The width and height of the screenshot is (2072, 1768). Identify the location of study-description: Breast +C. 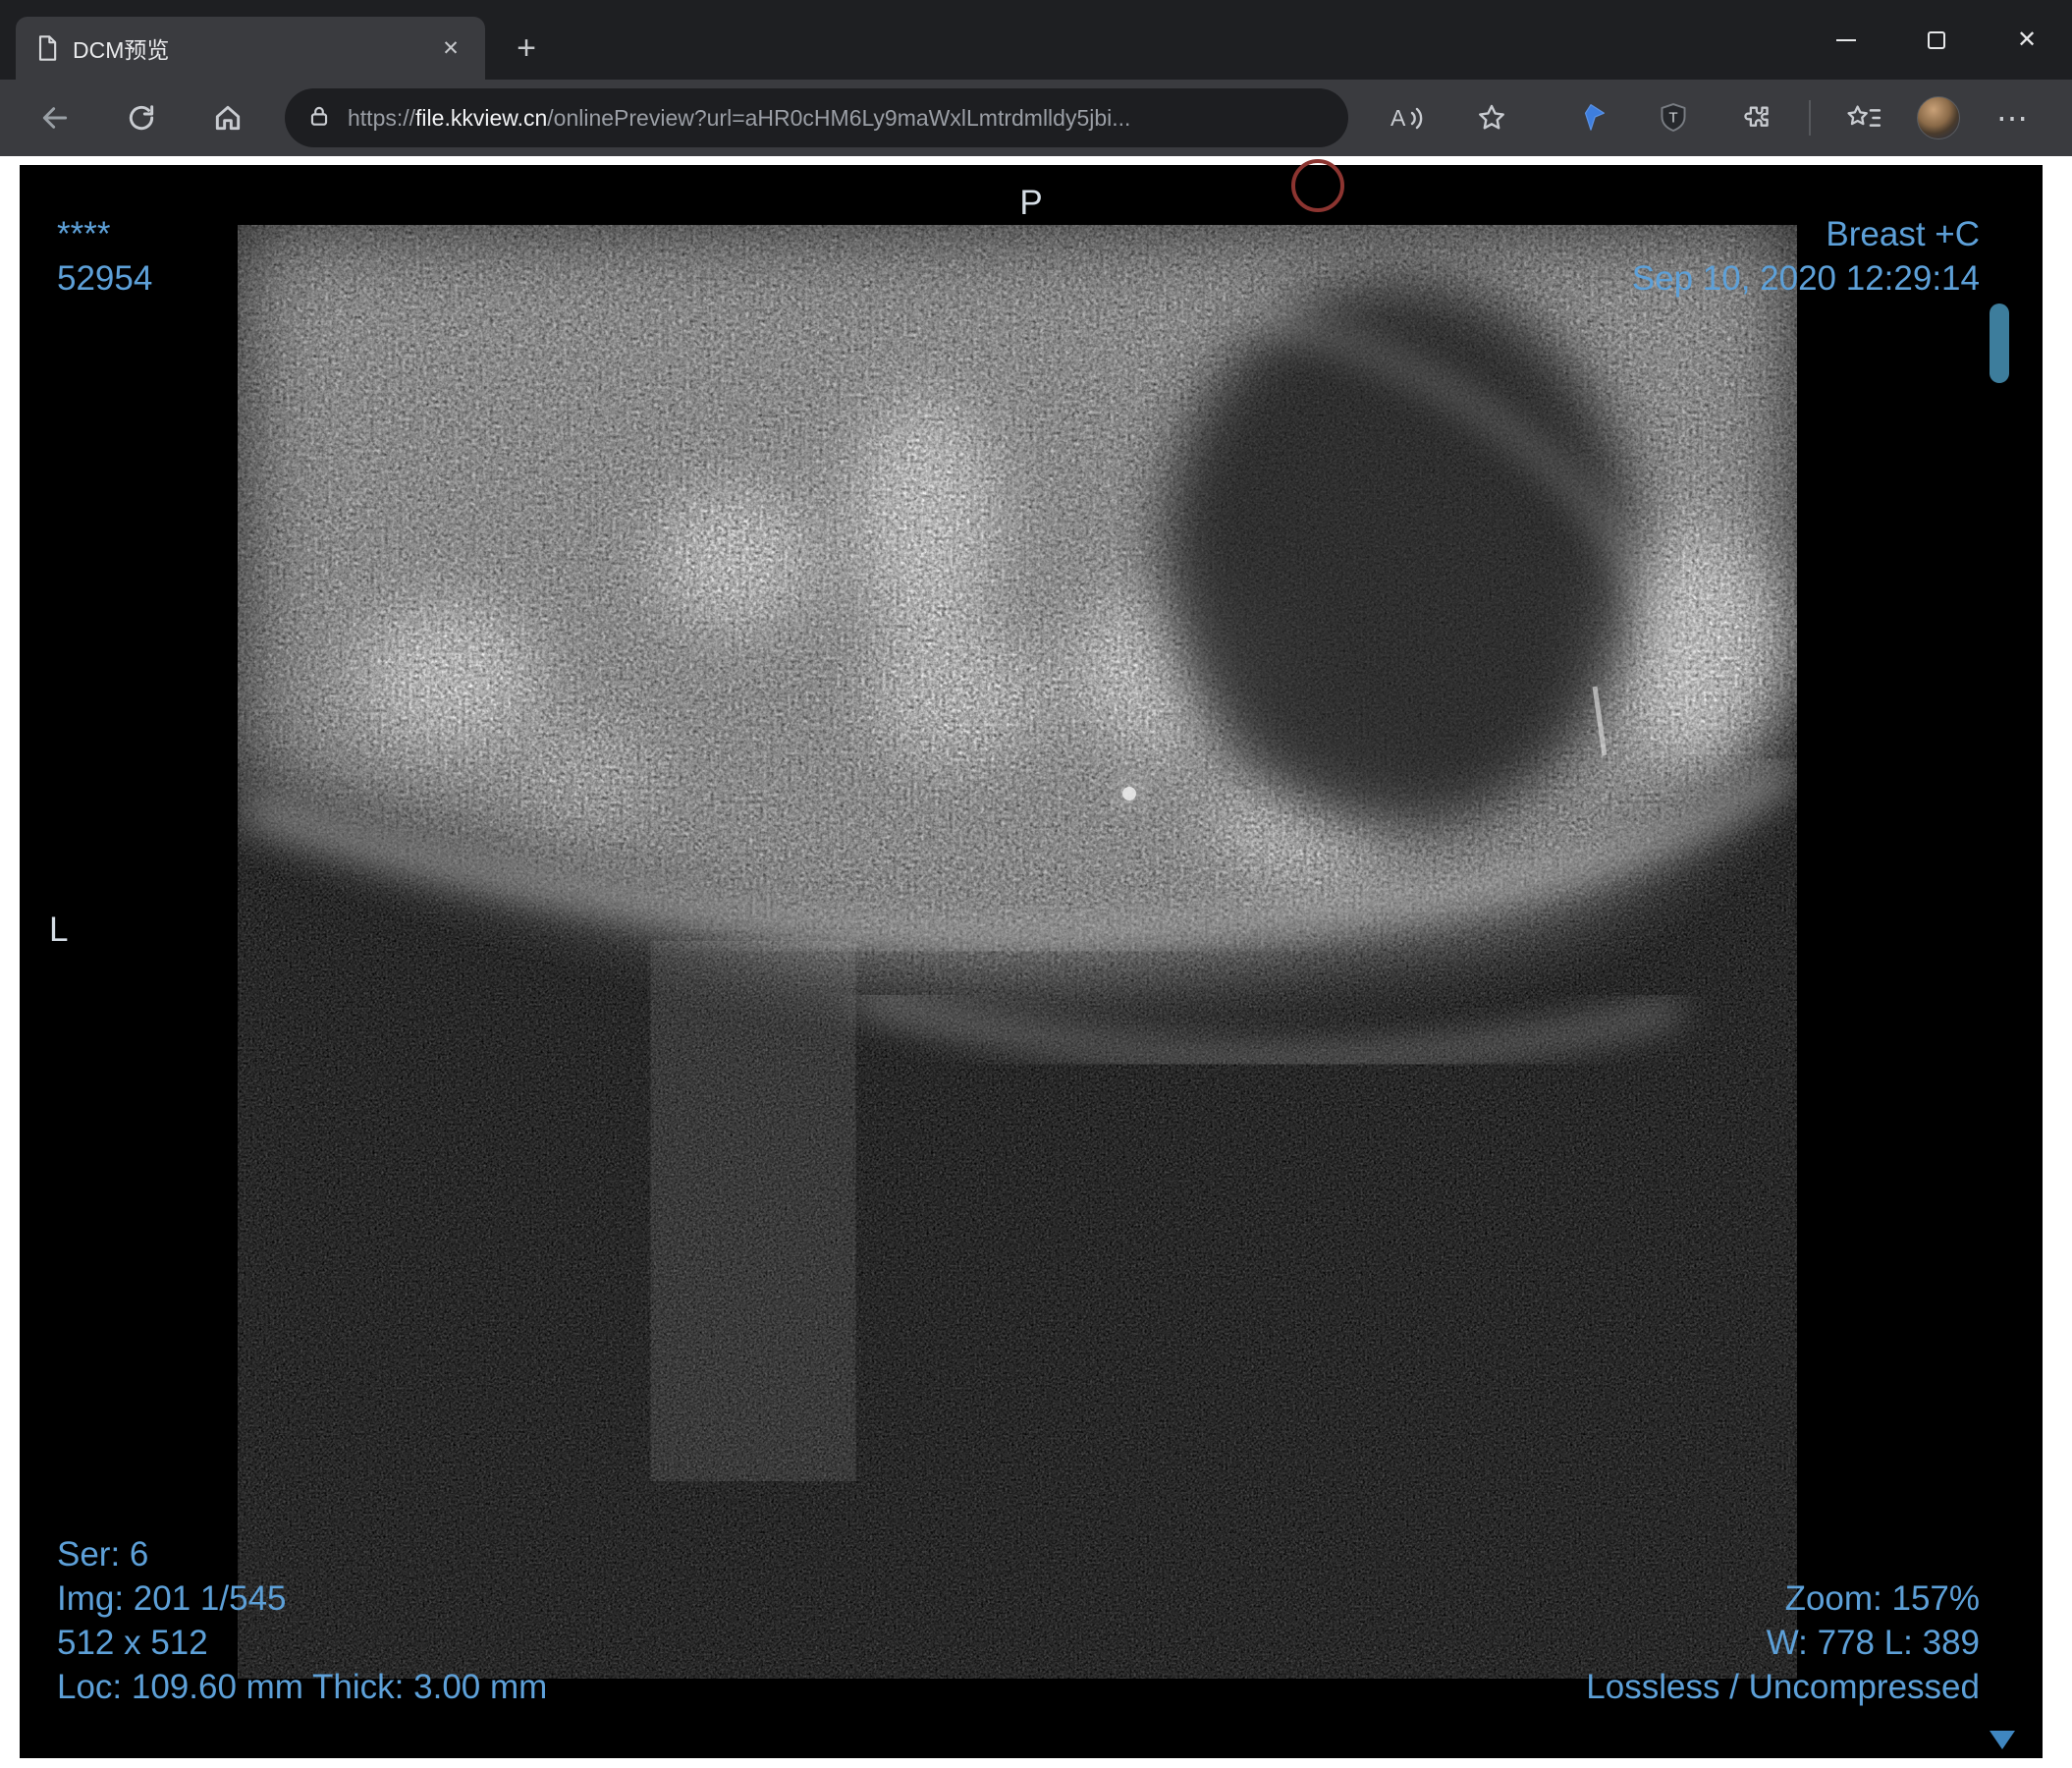
(1903, 234).